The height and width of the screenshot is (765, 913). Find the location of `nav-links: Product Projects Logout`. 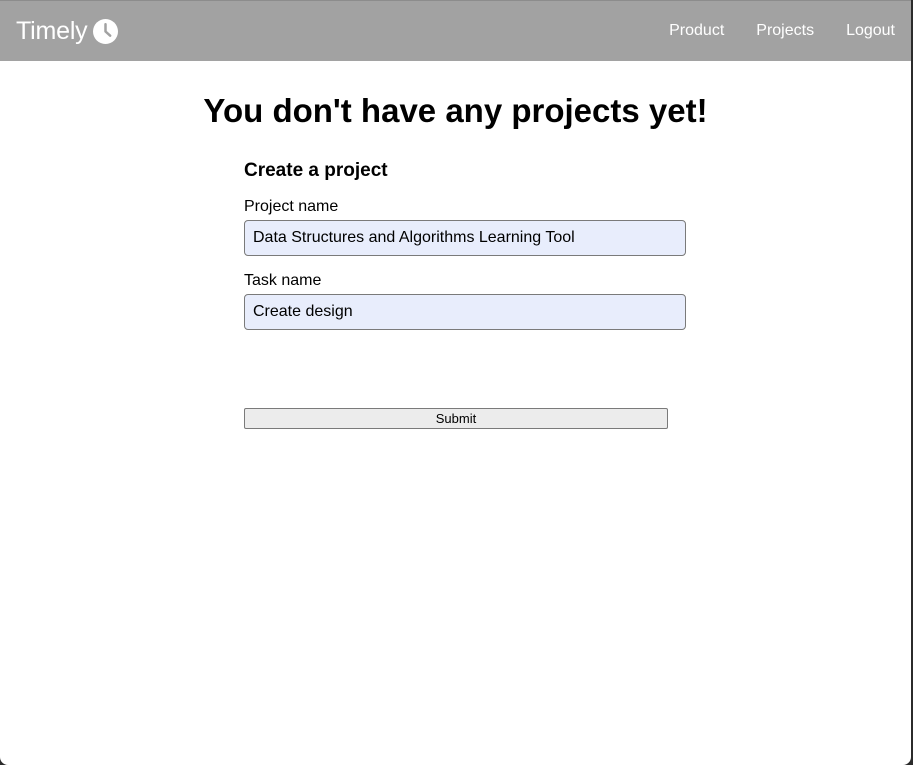

nav-links: Product Projects Logout is located at coordinates (790, 31).